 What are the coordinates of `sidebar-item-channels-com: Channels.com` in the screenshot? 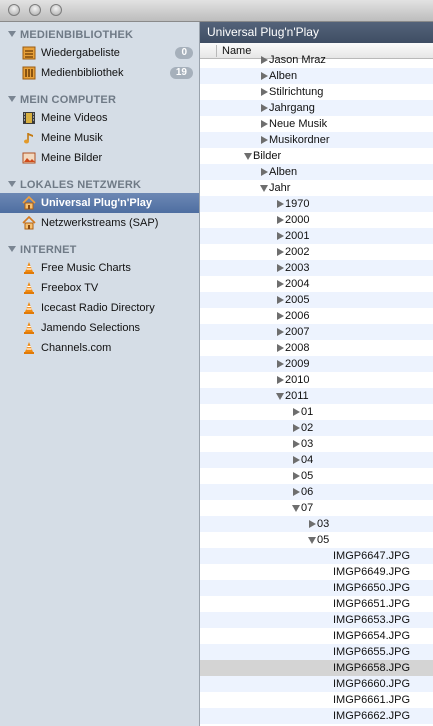 It's located at (99, 348).